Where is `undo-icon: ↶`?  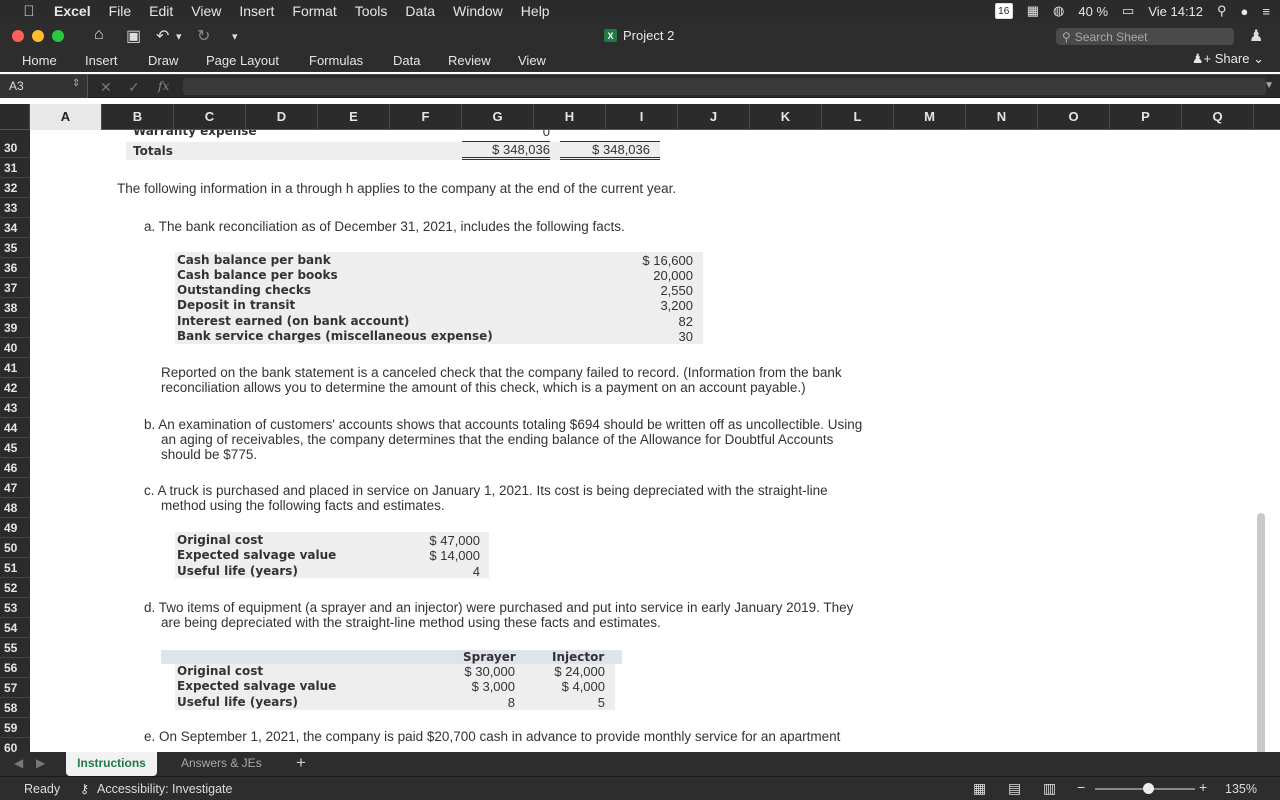
undo-icon: ↶ is located at coordinates (162, 36).